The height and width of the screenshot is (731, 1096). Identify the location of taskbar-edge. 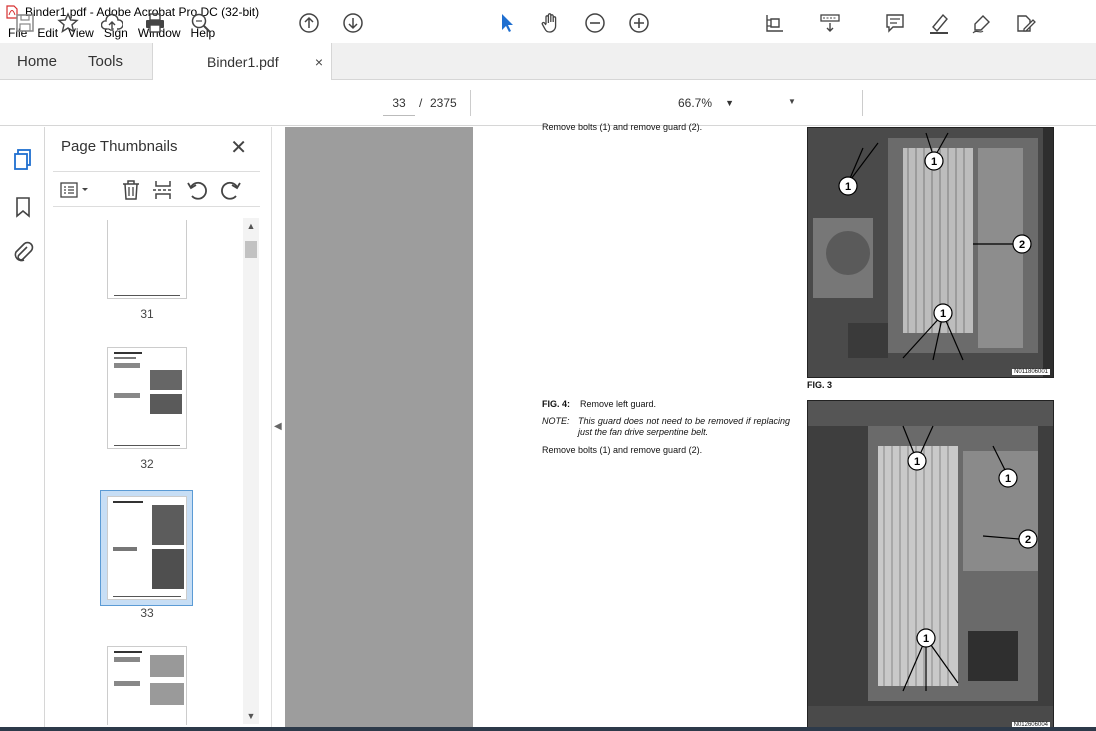
(548, 729).